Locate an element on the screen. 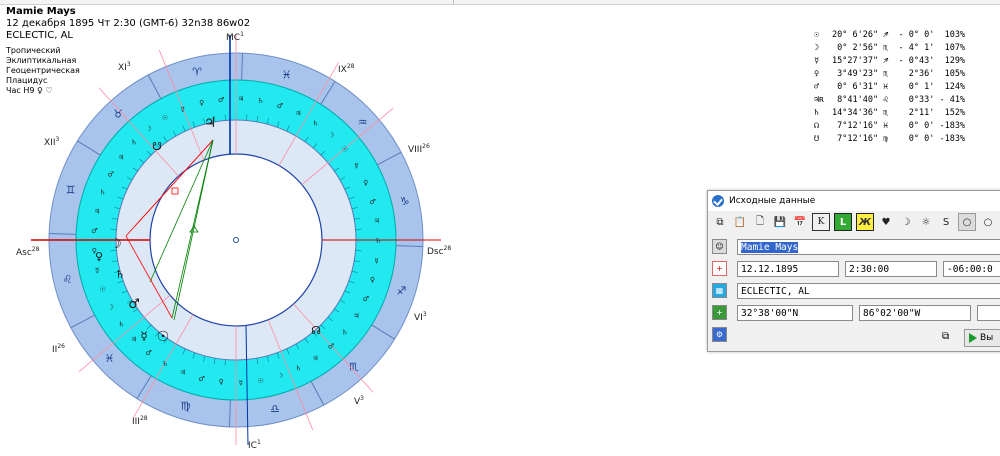  dsc-label: Dsc28 is located at coordinates (439, 251).